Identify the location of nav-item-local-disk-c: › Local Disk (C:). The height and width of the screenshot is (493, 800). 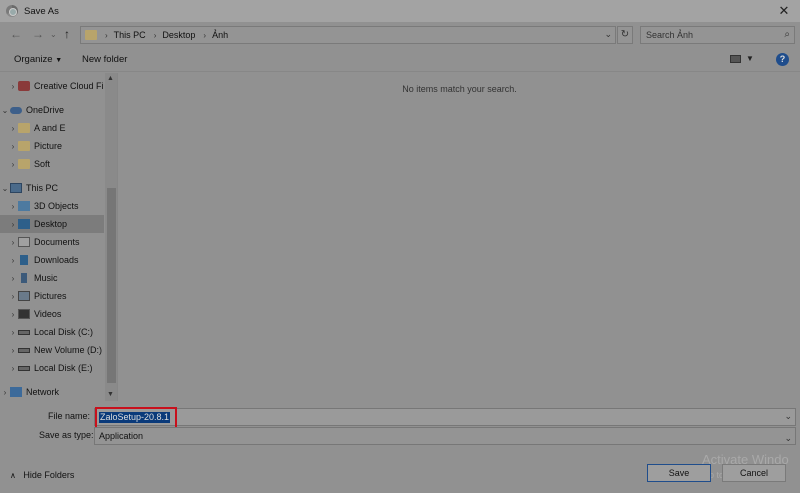
(52, 332).